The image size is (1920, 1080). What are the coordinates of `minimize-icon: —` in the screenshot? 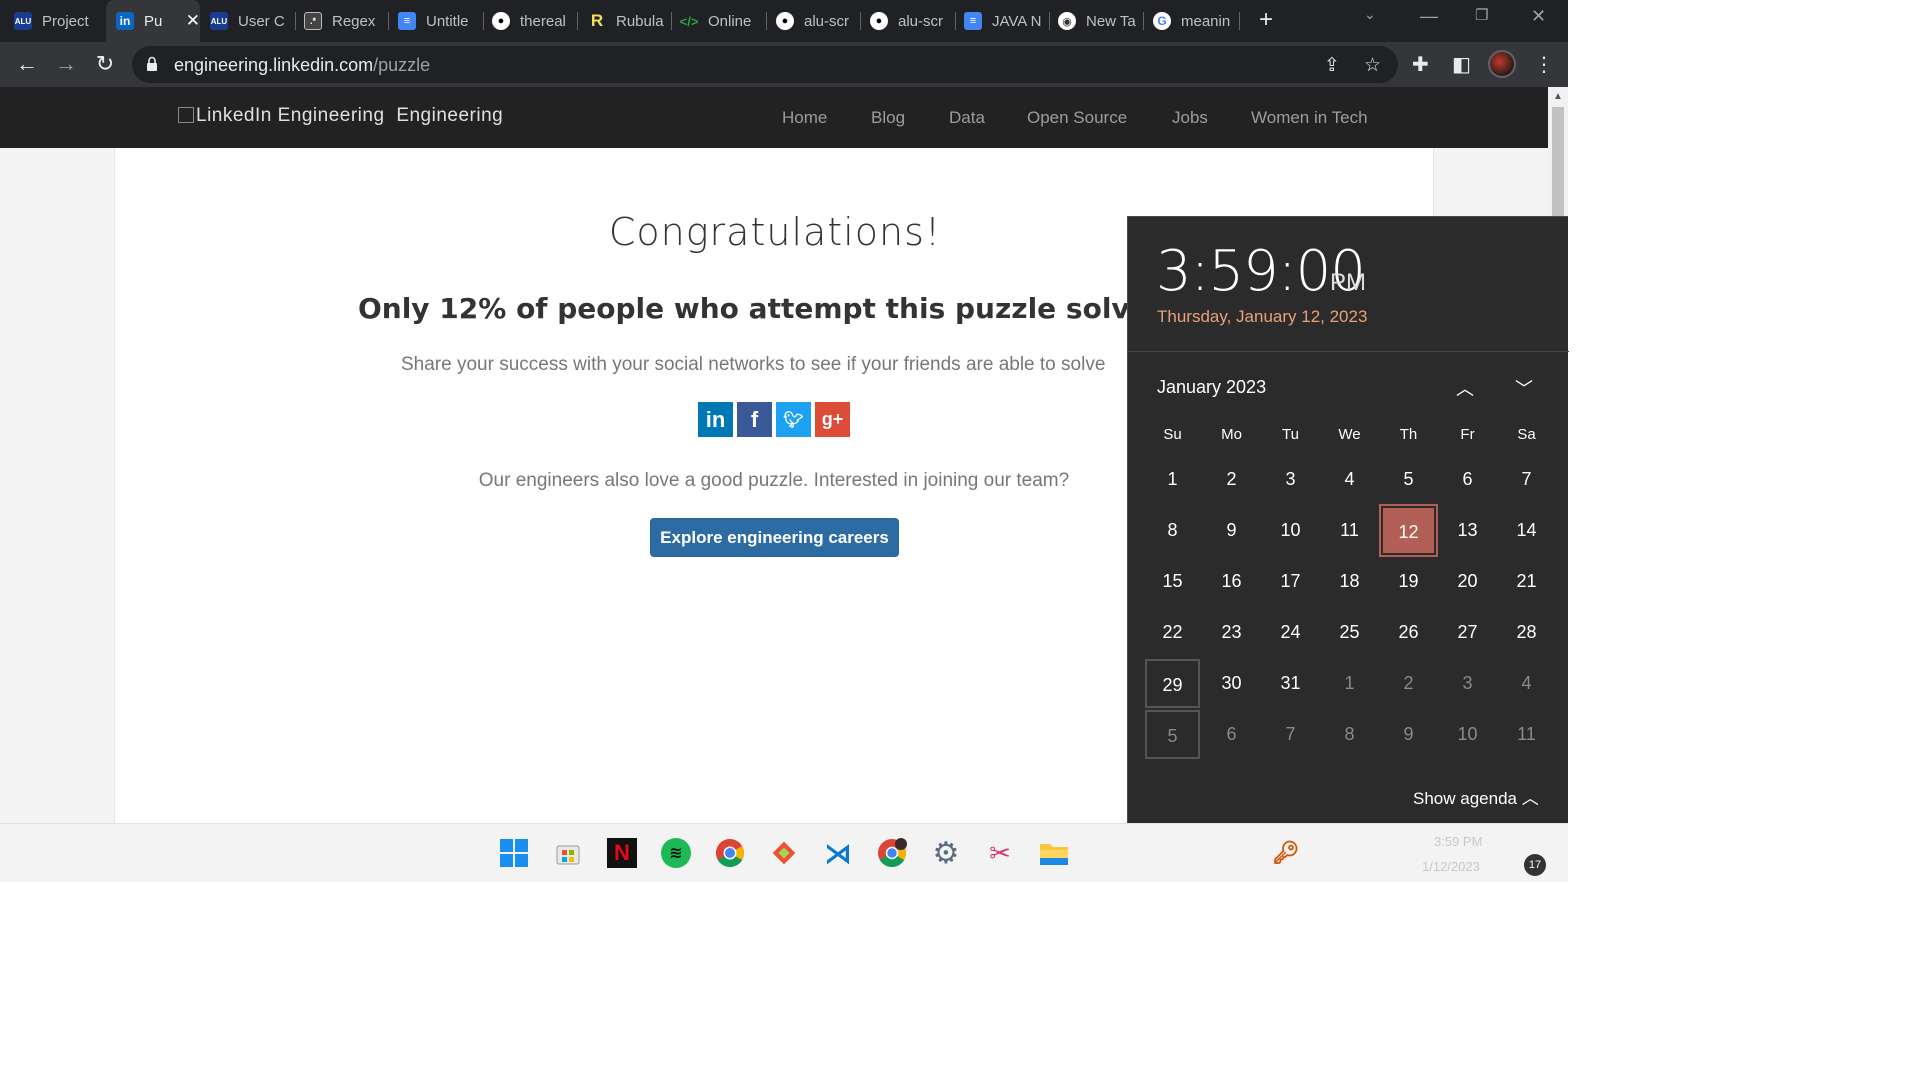 It's located at (1429, 16).